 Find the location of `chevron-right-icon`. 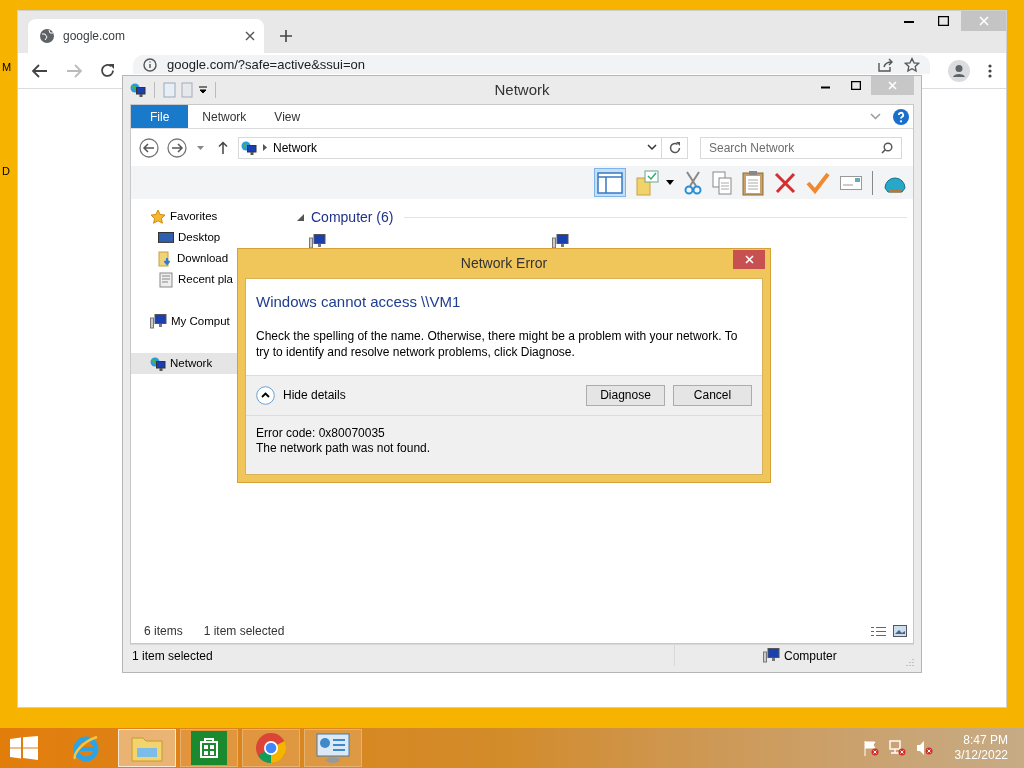

chevron-right-icon is located at coordinates (265, 147).